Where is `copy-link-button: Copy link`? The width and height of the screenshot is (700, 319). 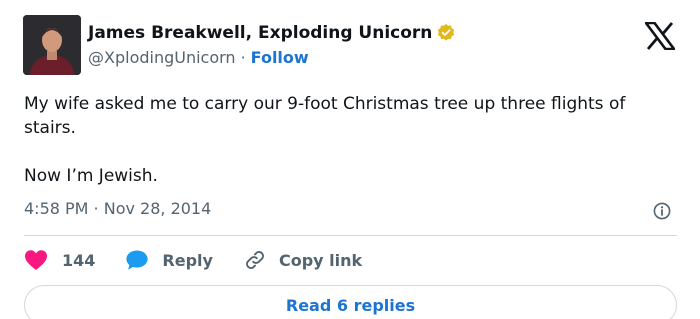
copy-link-button: Copy link is located at coordinates (302, 260).